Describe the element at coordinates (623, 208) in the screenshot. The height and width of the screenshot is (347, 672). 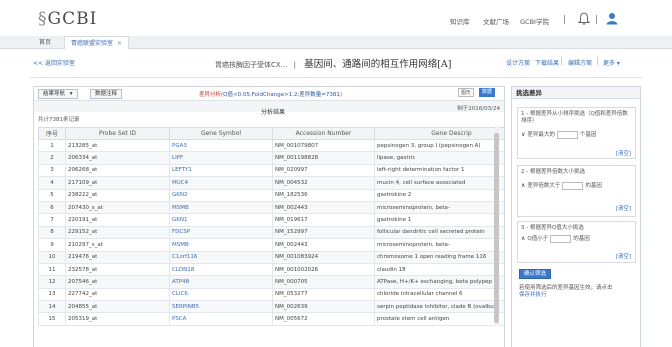
I see `clear-fold-change-link: [清空]` at that location.